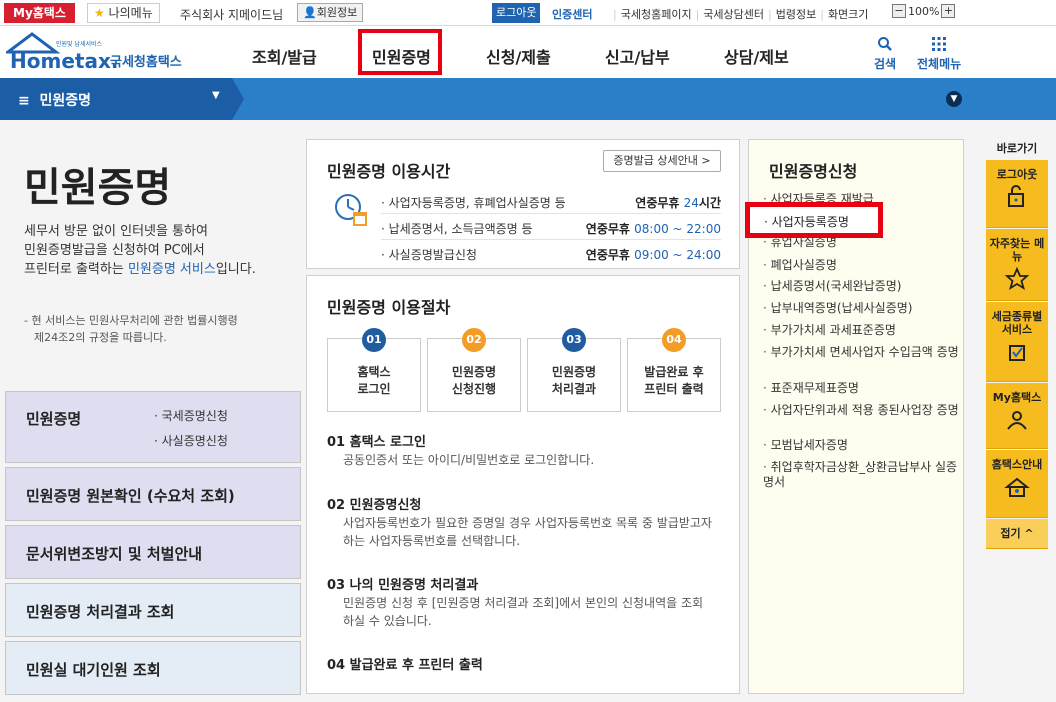 This screenshot has width=1056, height=702. Describe the element at coordinates (64, 61) in the screenshot. I see `svg-text: Hometax.` at that location.